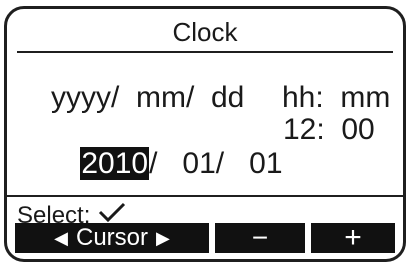  Describe the element at coordinates (215, 163) in the screenshot. I see `month-day-fields: / 01/ 01` at that location.